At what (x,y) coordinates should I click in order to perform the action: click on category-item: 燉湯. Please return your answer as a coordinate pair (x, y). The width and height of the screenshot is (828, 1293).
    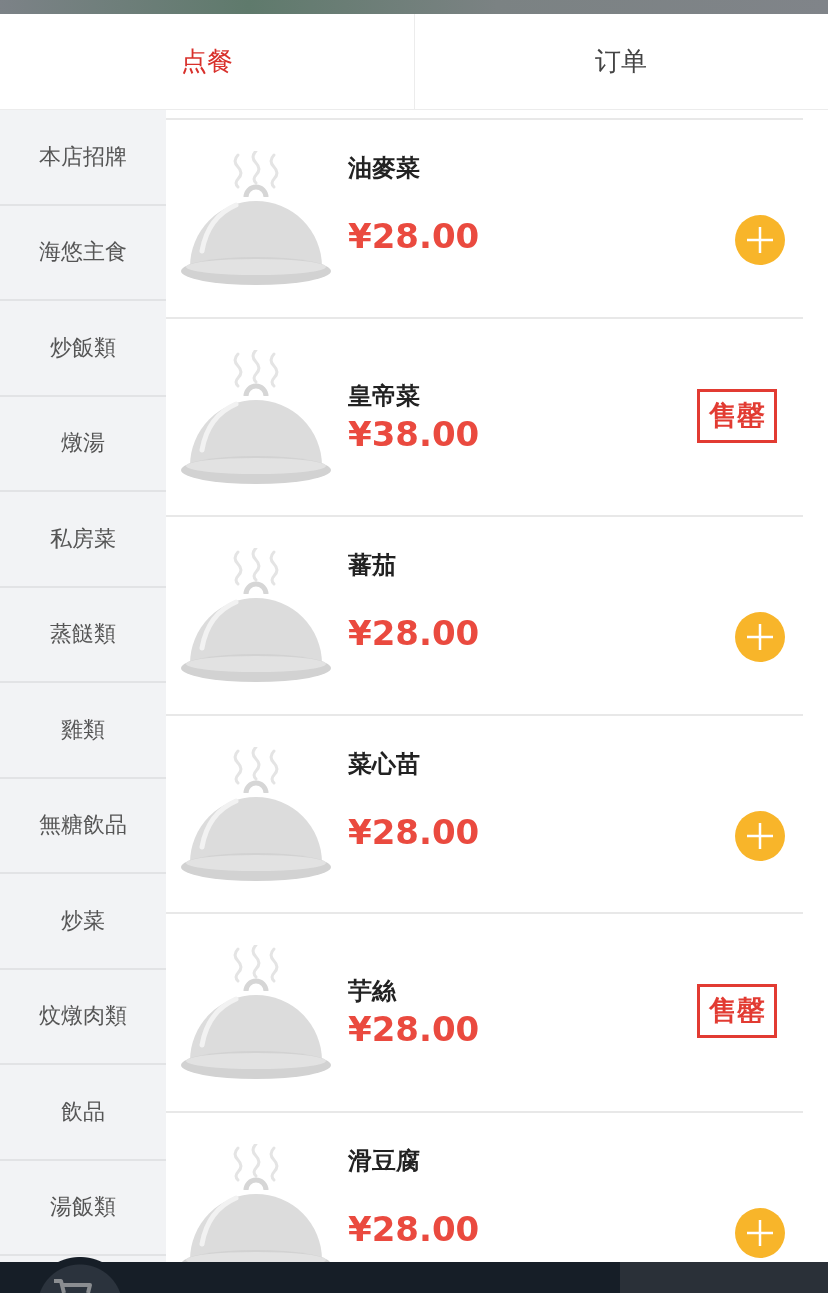
    Looking at the image, I should click on (83, 444).